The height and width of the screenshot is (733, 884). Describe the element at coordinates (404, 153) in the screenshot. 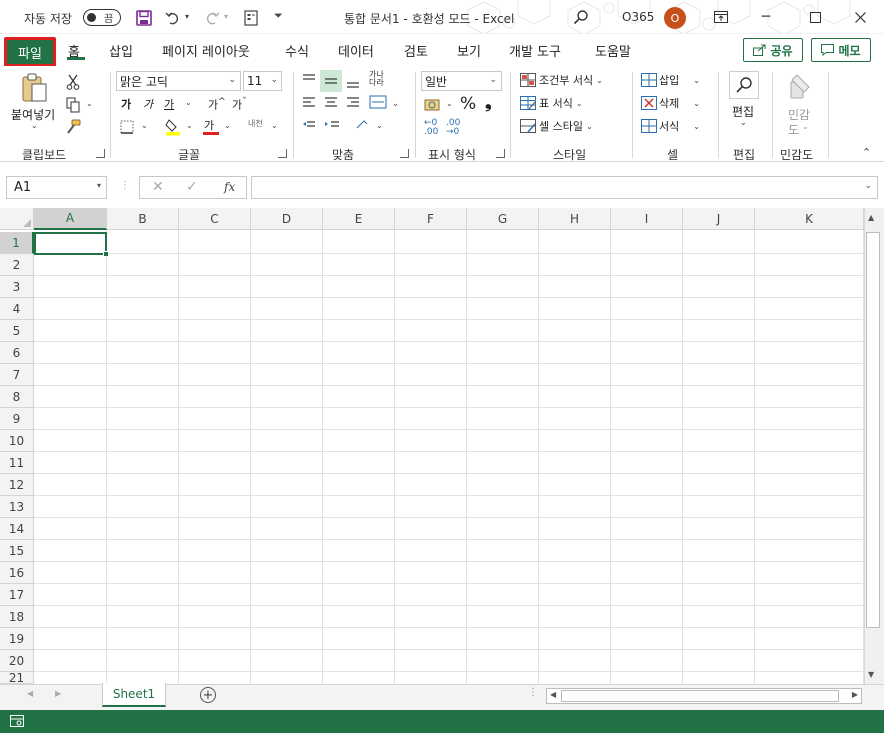

I see `alignment-launcher-icon` at that location.